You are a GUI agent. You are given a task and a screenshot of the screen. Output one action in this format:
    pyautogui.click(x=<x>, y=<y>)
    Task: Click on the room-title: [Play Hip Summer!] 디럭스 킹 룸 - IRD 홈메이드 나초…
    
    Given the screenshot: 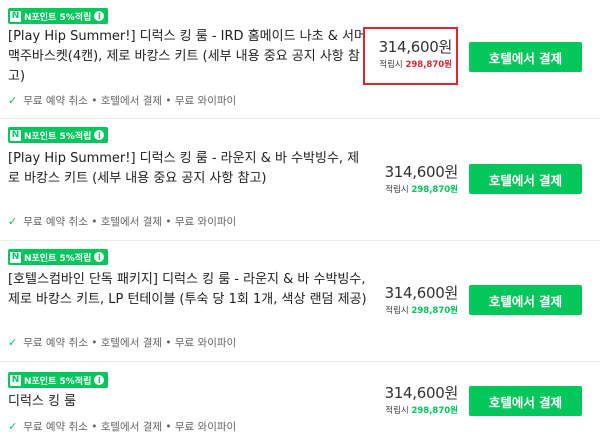 What is the action you would take?
    pyautogui.click(x=188, y=57)
    